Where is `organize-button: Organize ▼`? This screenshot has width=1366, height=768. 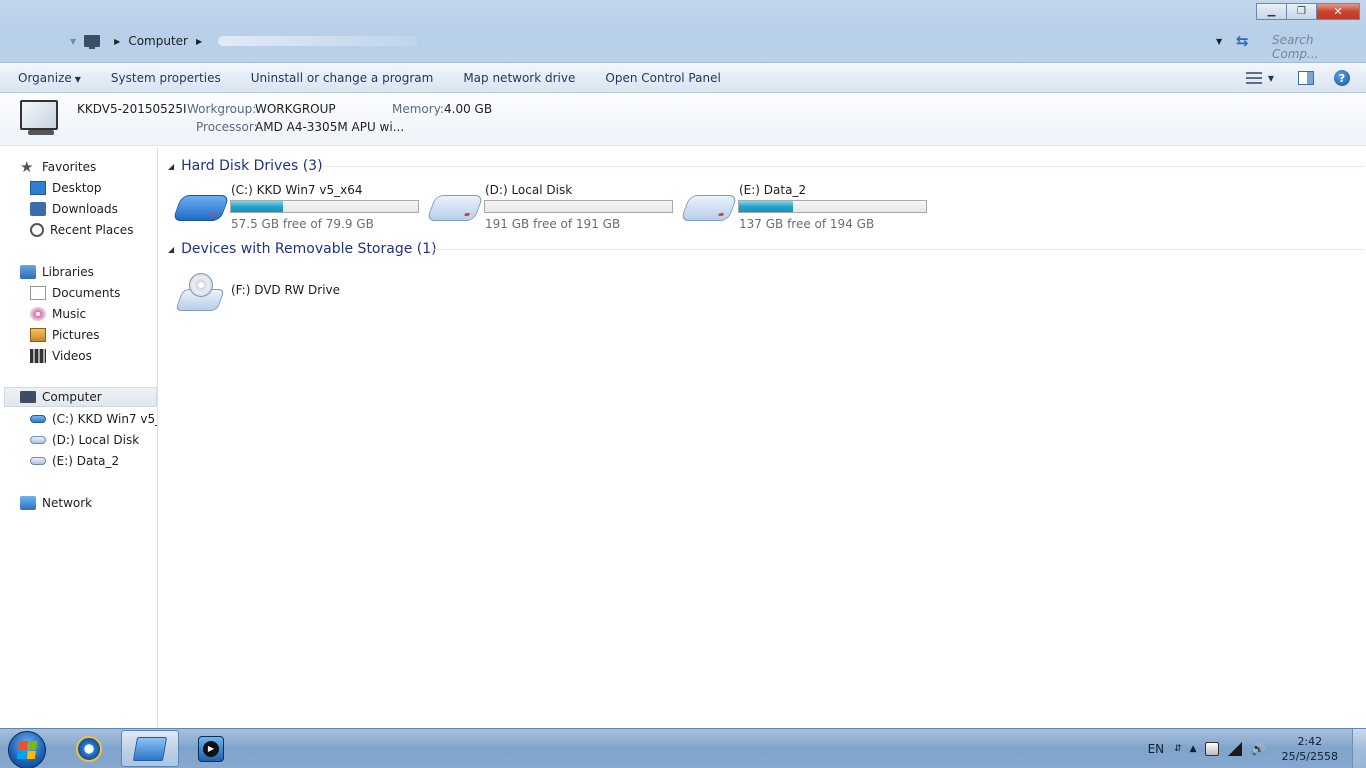
organize-button: Organize ▼ is located at coordinates (48, 78).